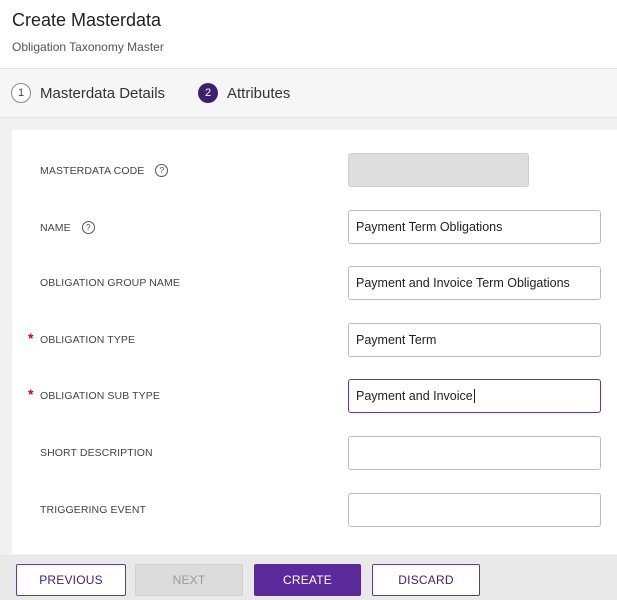 This screenshot has width=617, height=600. I want to click on triggering-event-input, so click(474, 510).